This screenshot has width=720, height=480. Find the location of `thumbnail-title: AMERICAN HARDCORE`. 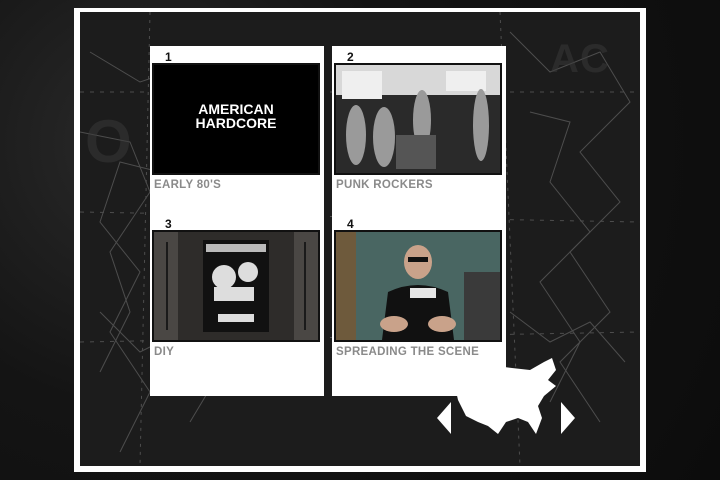

thumbnail-title: AMERICAN HARDCORE is located at coordinates (236, 116).